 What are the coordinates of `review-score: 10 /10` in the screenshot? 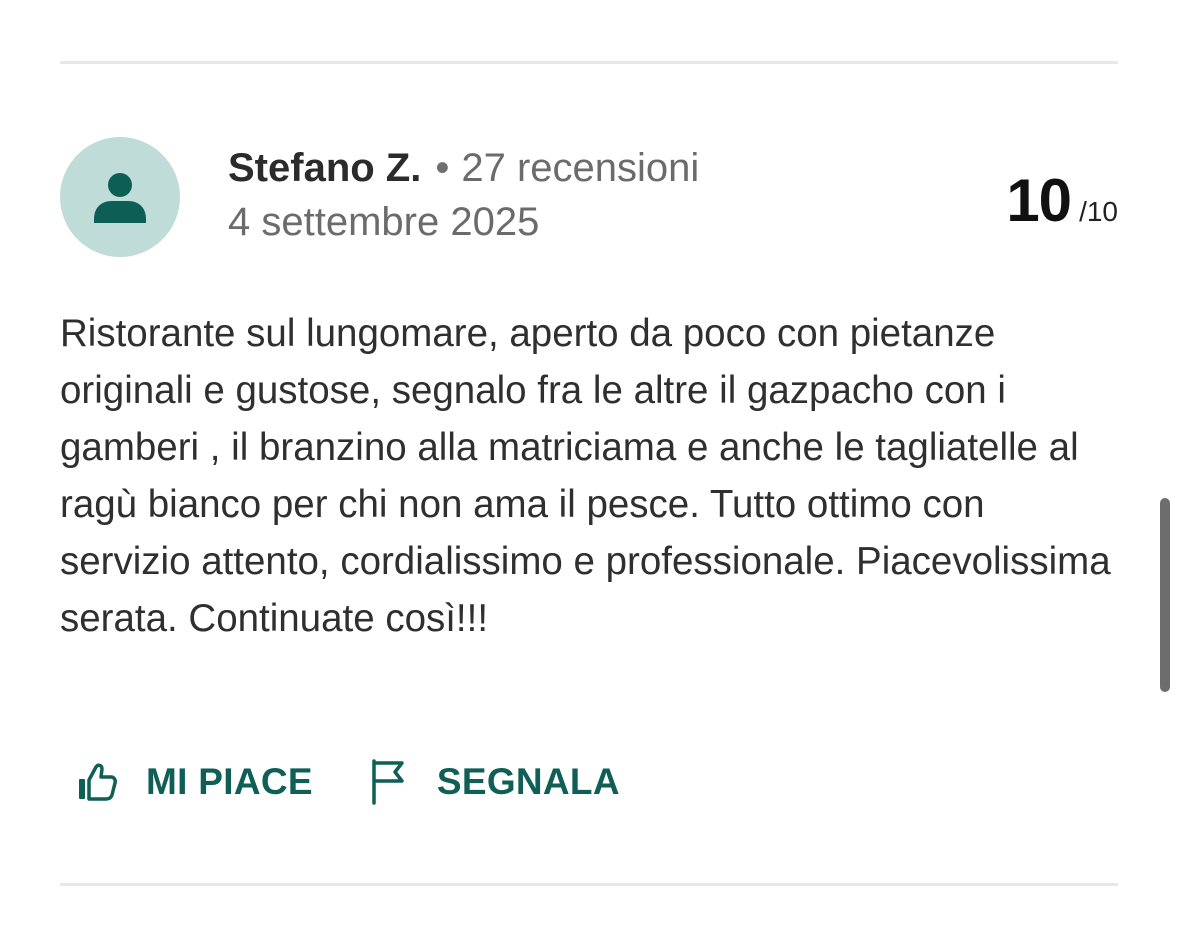 It's located at (1062, 200).